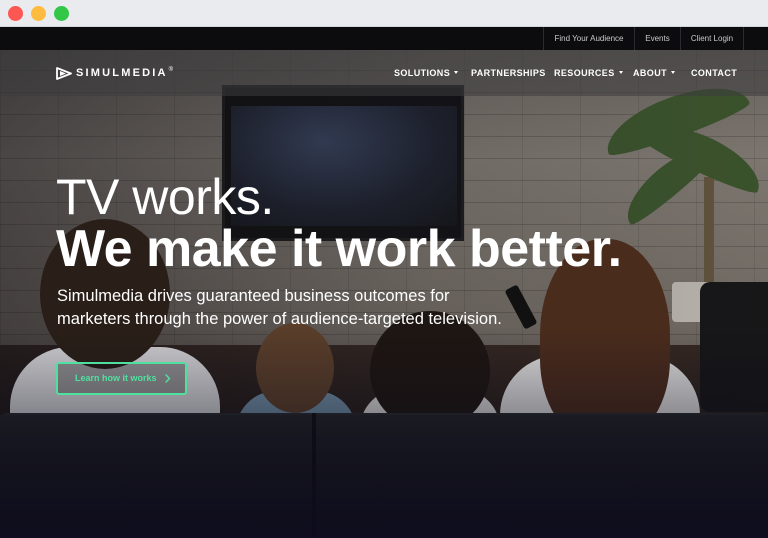  Describe the element at coordinates (339, 249) in the screenshot. I see `hero-headline-line-2: We make it work better.` at that location.